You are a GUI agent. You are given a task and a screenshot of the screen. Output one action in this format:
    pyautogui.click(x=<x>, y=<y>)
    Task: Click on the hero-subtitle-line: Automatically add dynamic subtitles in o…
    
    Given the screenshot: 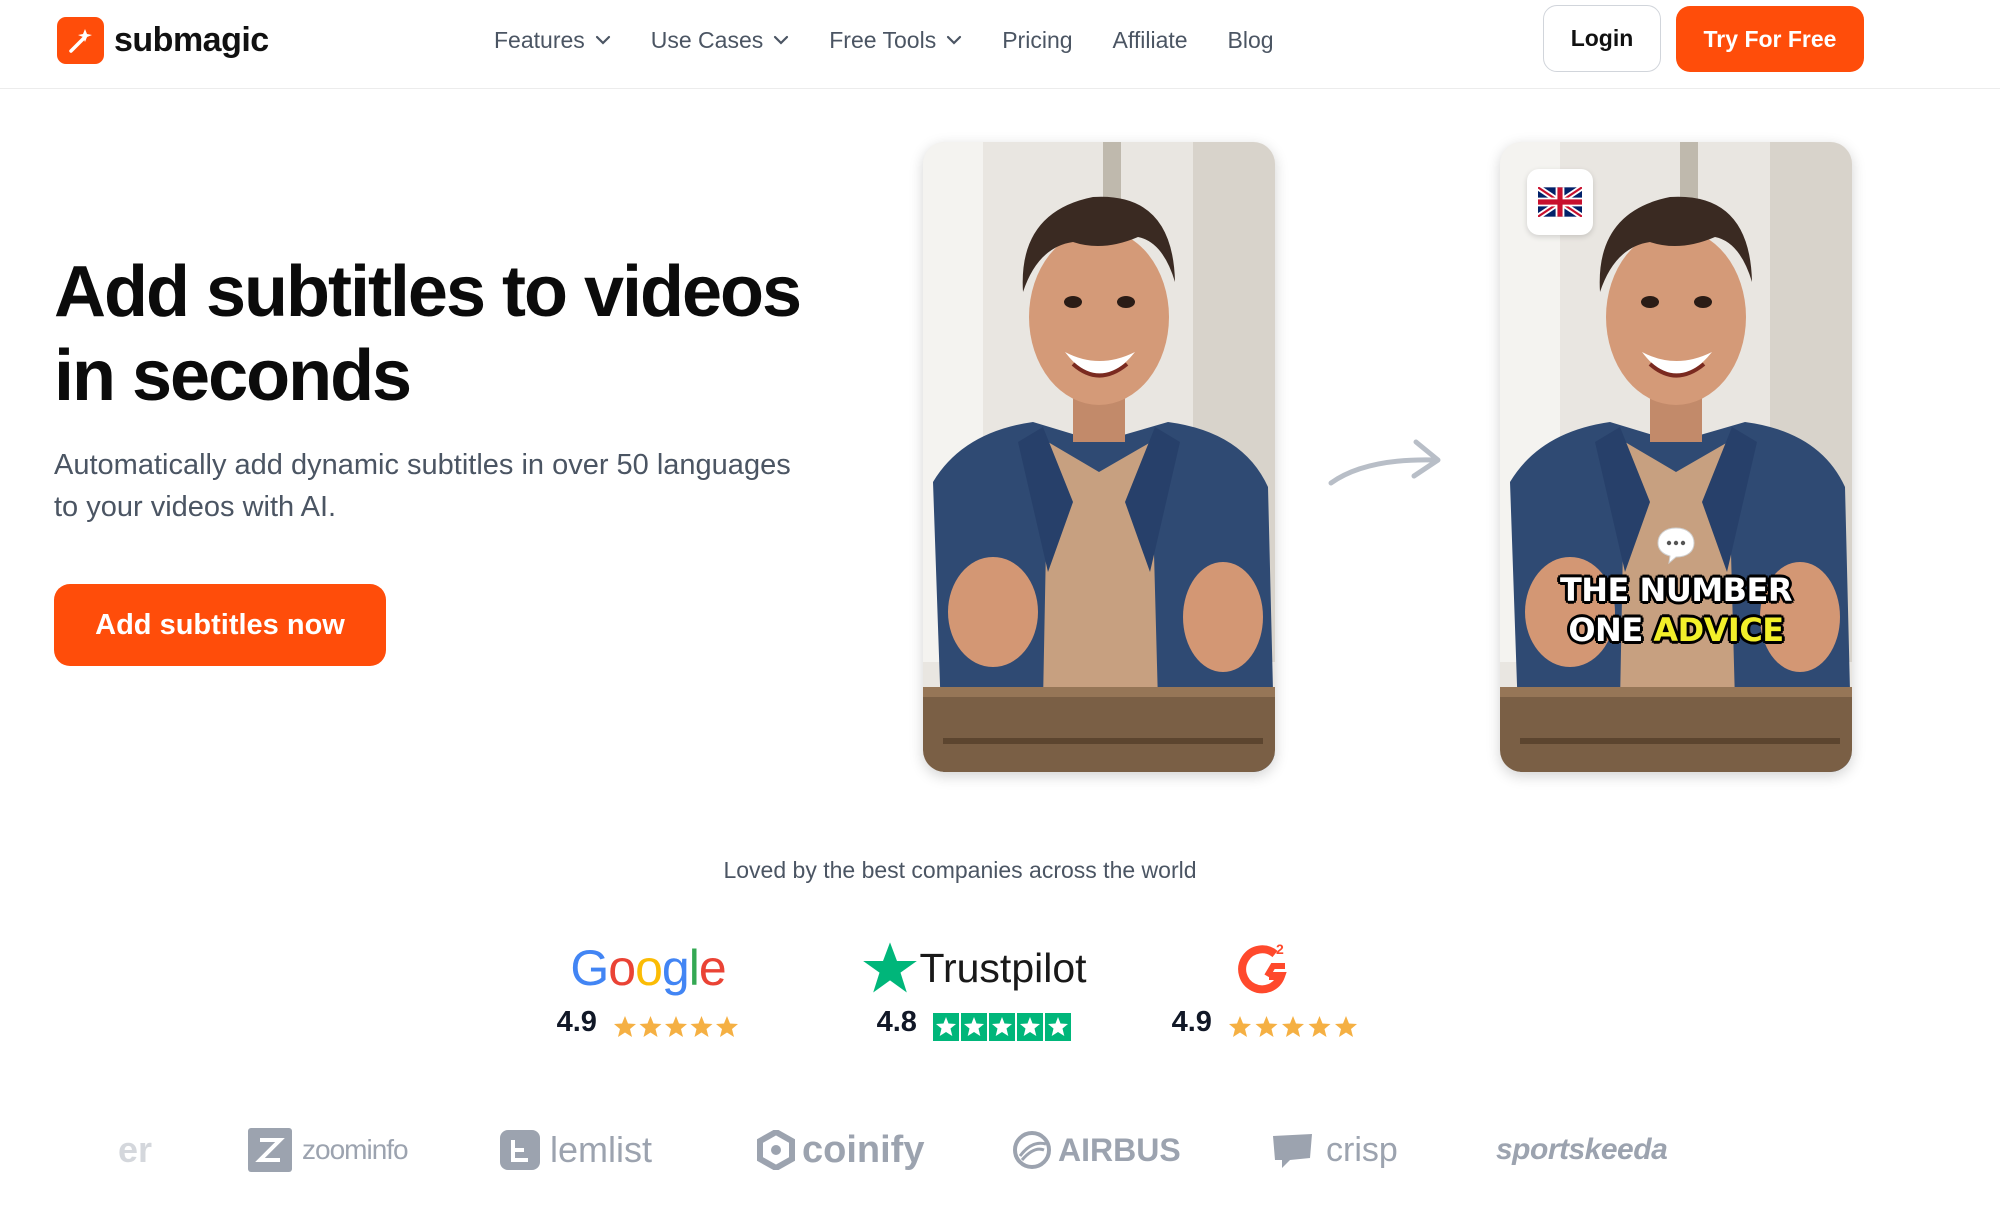 What is the action you would take?
    pyautogui.click(x=422, y=465)
    